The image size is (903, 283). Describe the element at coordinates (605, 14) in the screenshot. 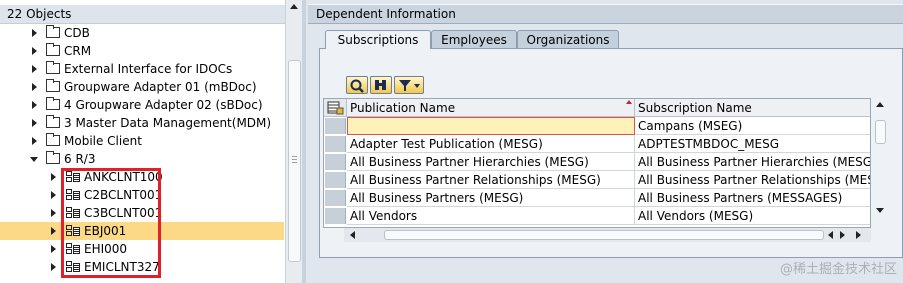

I see `panel-title-bar: Dependent Information` at that location.